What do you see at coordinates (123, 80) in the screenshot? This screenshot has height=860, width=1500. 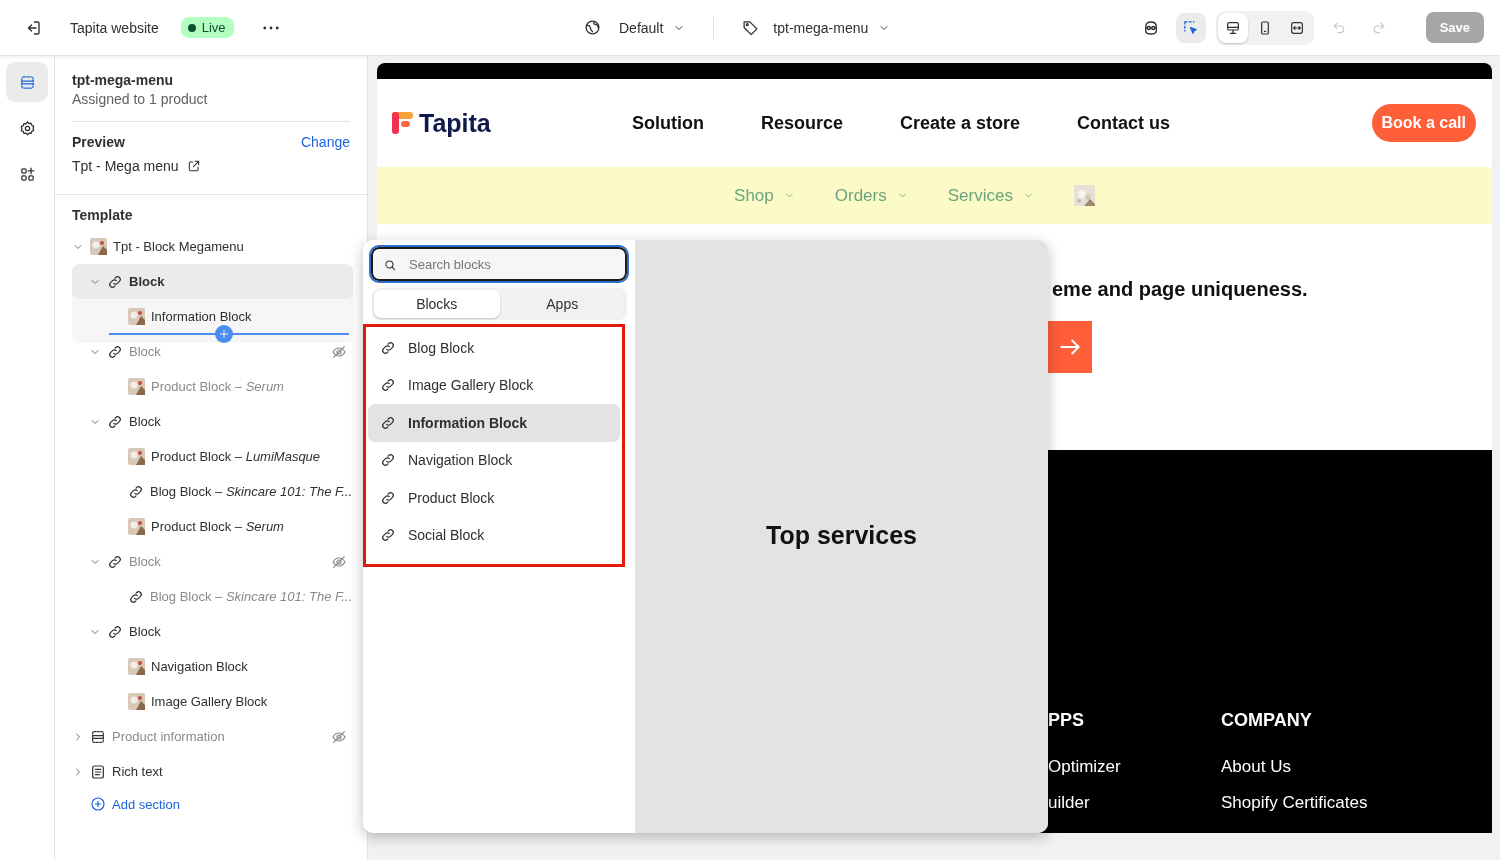 I see `template-title: tpt-mega-menu` at bounding box center [123, 80].